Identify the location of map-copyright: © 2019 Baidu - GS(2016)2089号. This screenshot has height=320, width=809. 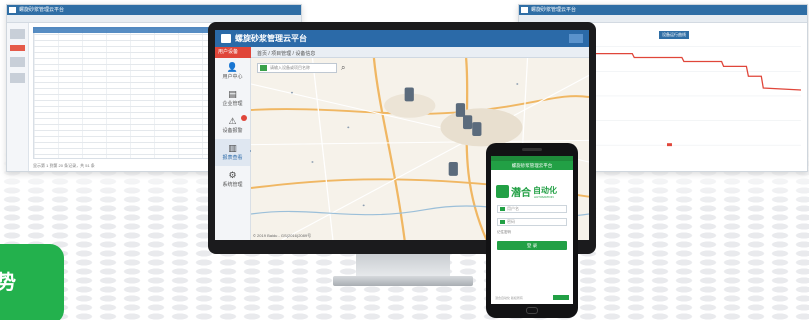
(282, 235).